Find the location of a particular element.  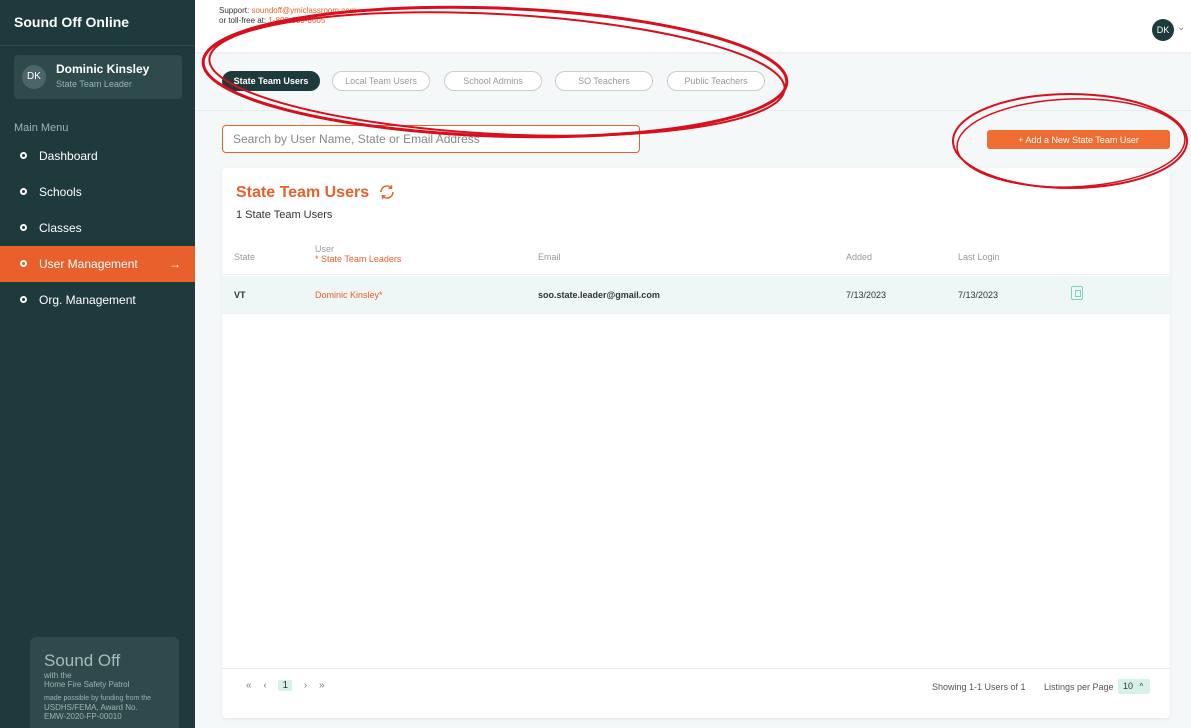

promo-subtitle: Home Fire Safety Patrol is located at coordinates (87, 684).